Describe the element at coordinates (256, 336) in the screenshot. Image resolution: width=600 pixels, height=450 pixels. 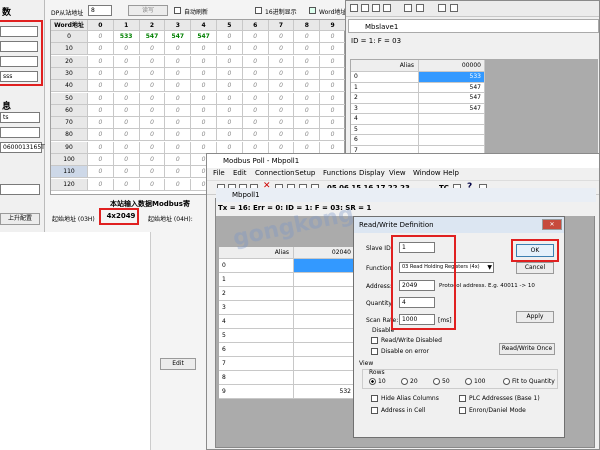
I see `poll-row-index: 5` at that location.